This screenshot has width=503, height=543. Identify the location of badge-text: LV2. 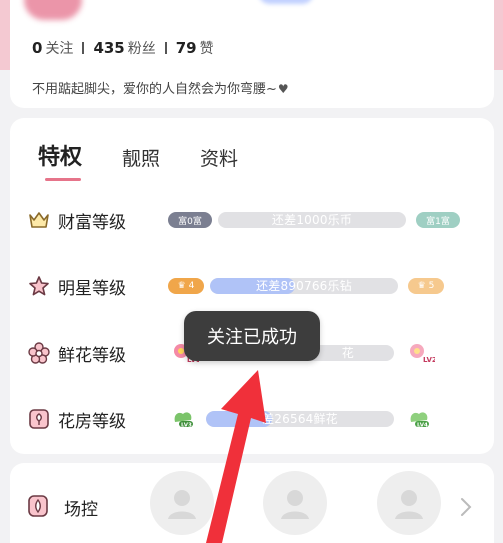
(429, 360).